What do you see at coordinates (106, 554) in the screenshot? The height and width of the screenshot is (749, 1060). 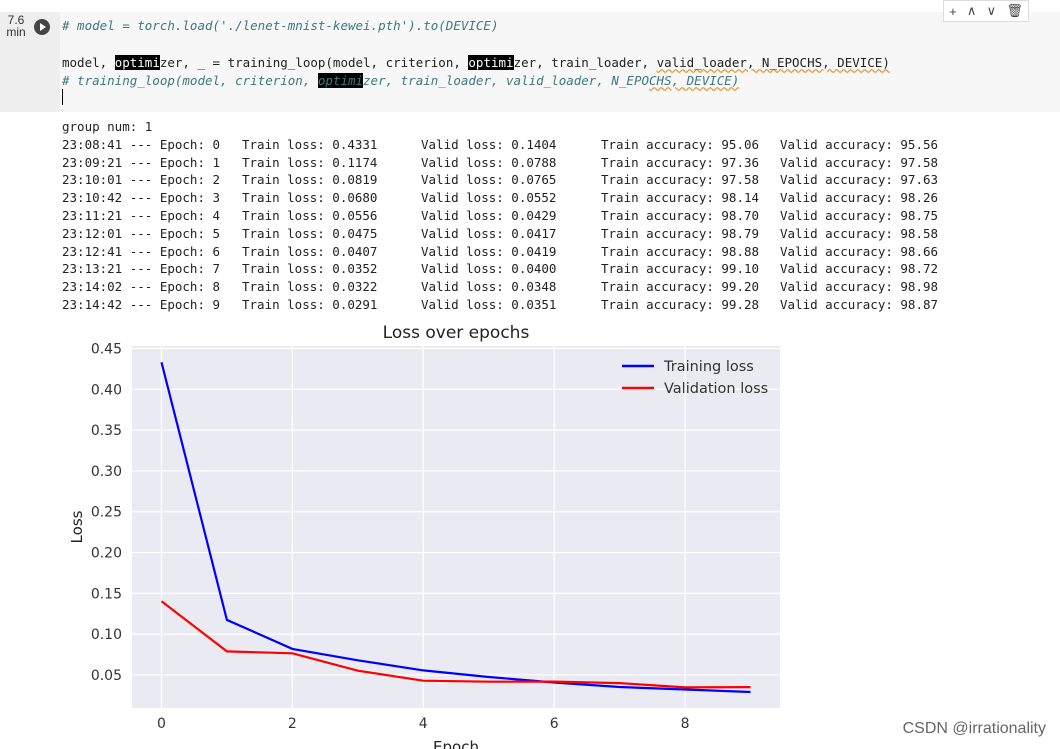 I see `y-tick-label: 0.20` at bounding box center [106, 554].